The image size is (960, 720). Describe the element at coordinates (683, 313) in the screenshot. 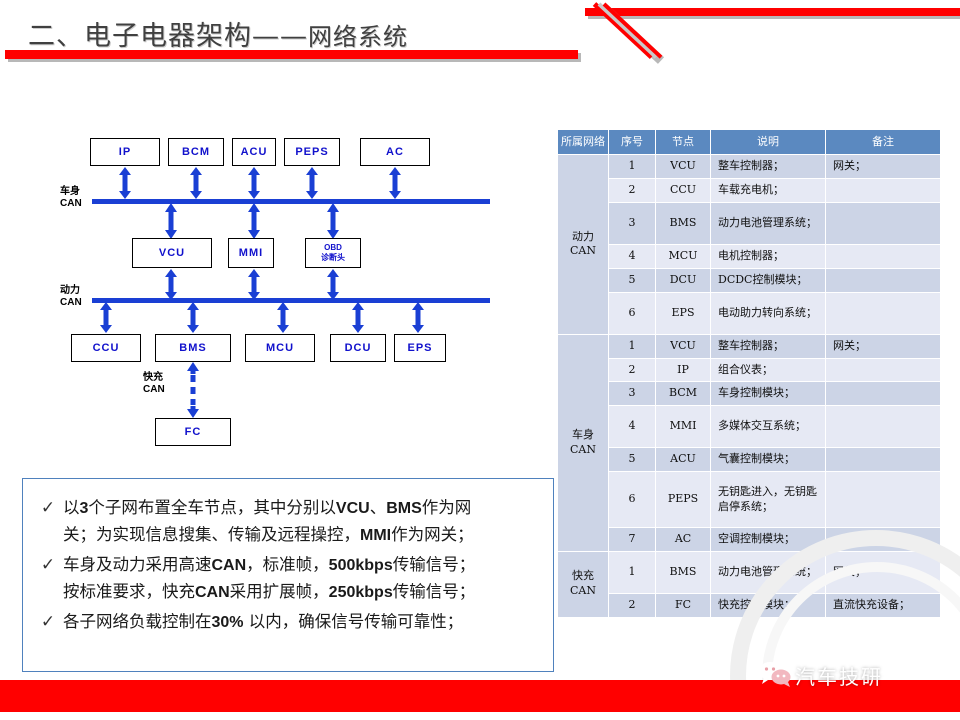

I see `cell-node: EPS` at that location.